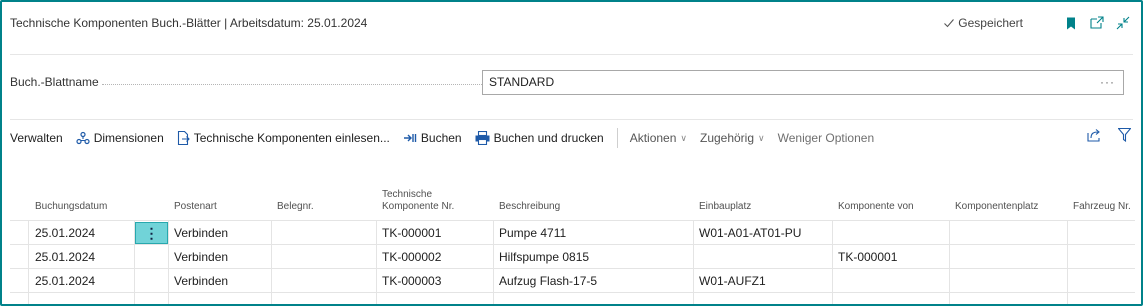 The image size is (1143, 306). Describe the element at coordinates (548, 281) in the screenshot. I see `cell-beschreibung: Aufzug Flash-17-5` at that location.